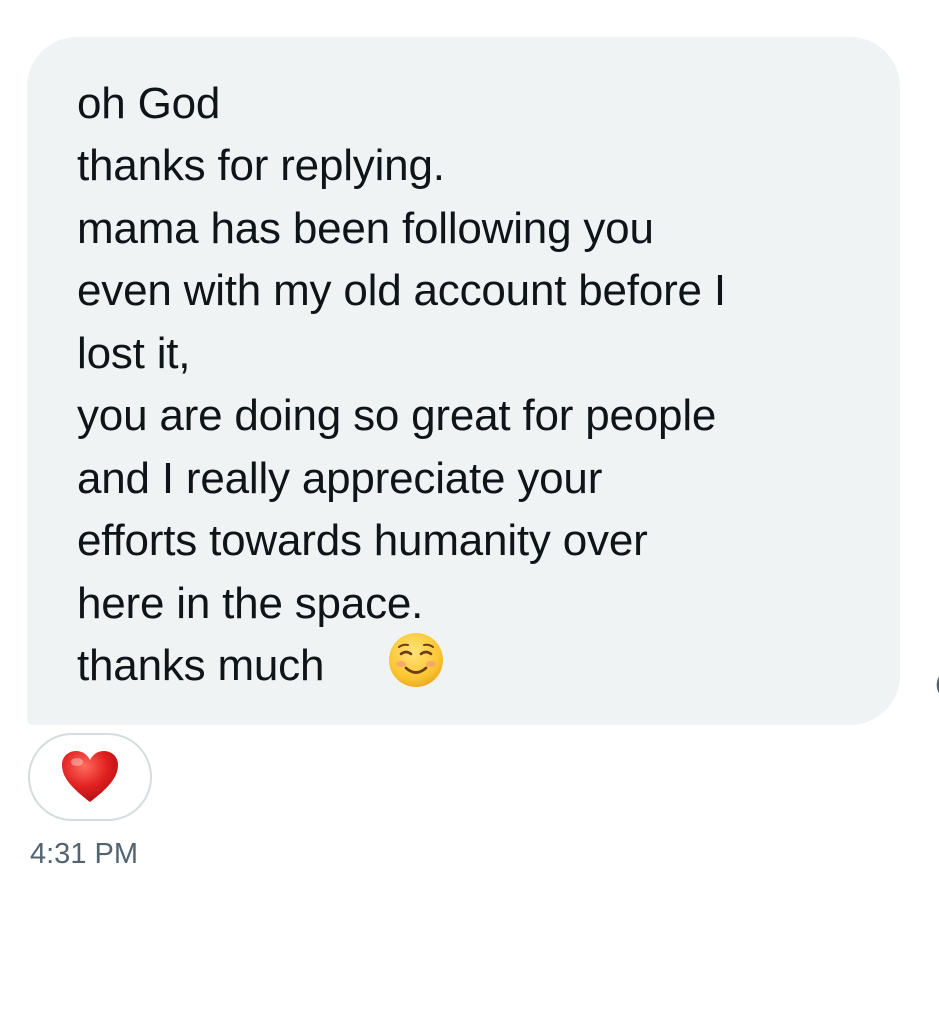 The height and width of the screenshot is (1026, 939). I want to click on message-line: lost it,, so click(134, 353).